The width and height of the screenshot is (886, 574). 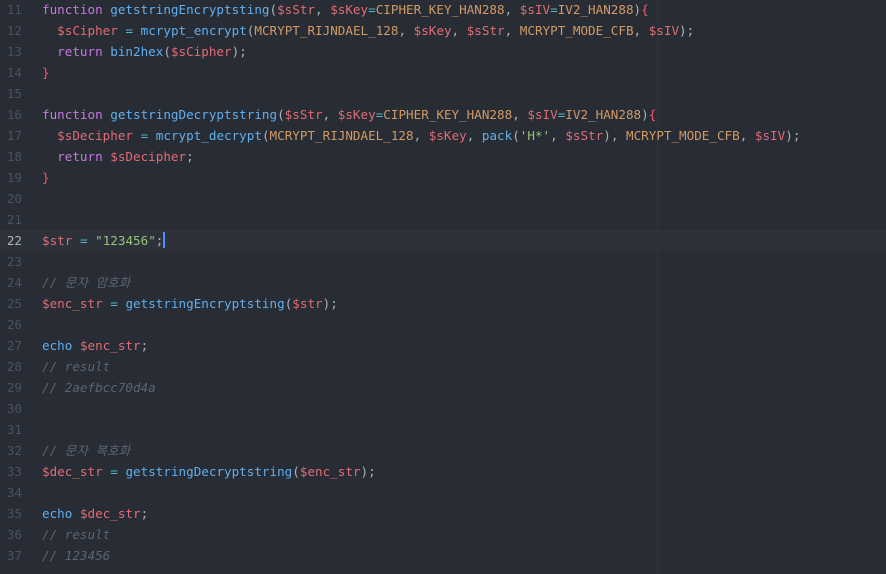 I want to click on code-token: // 문자 암호화, so click(x=86, y=282).